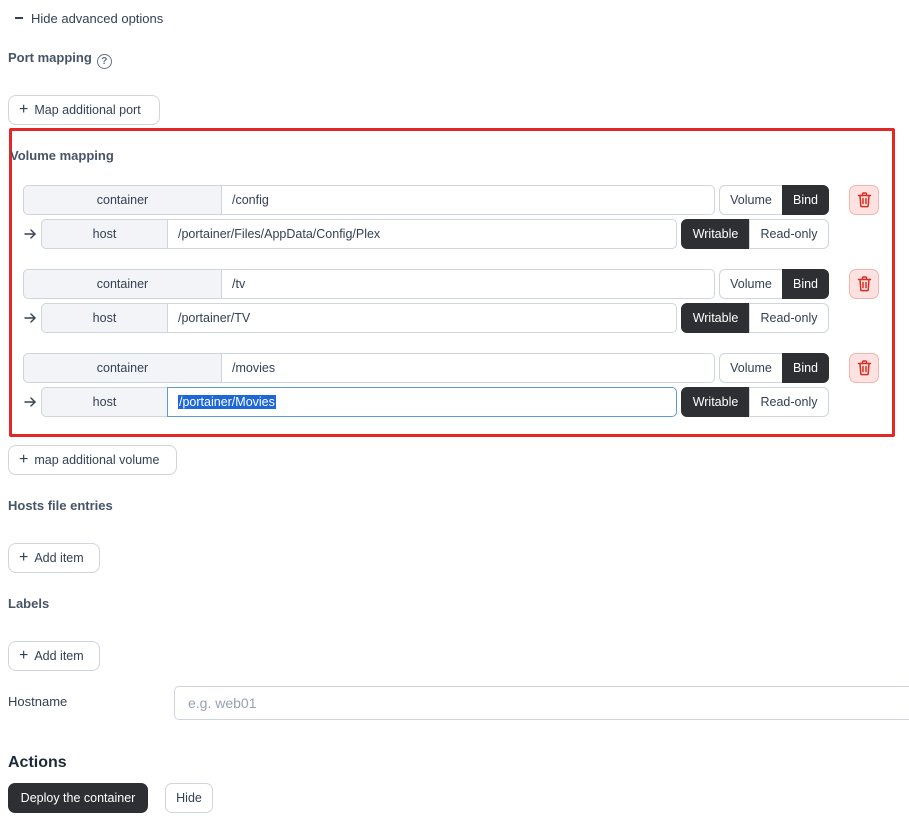  I want to click on map-additional-volume-label: map additional volume, so click(97, 460).